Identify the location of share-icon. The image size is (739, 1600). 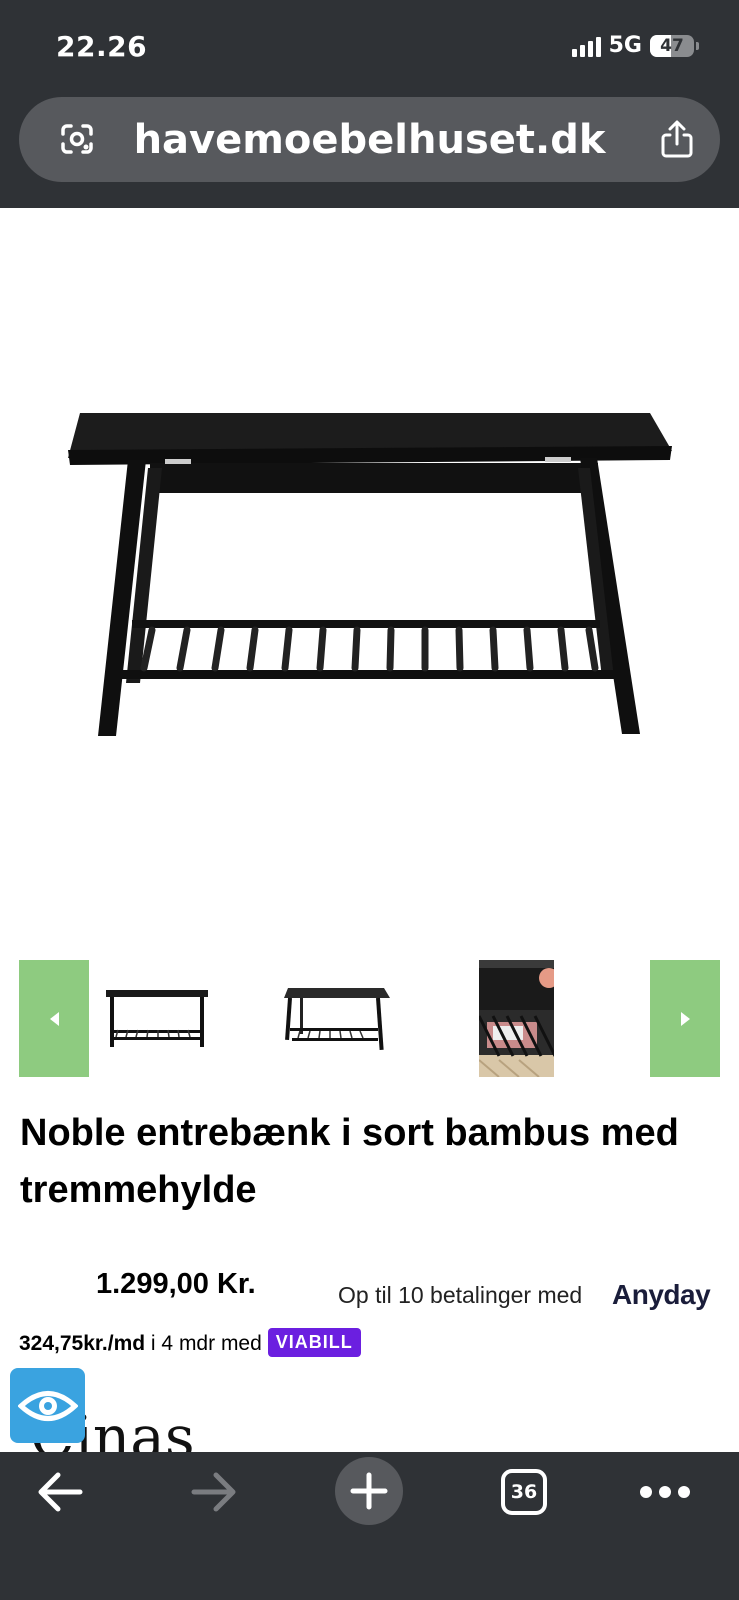
(677, 139).